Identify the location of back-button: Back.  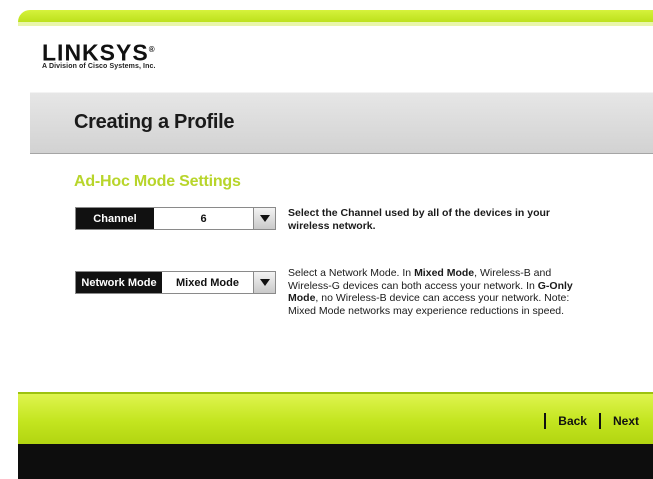
(572, 421).